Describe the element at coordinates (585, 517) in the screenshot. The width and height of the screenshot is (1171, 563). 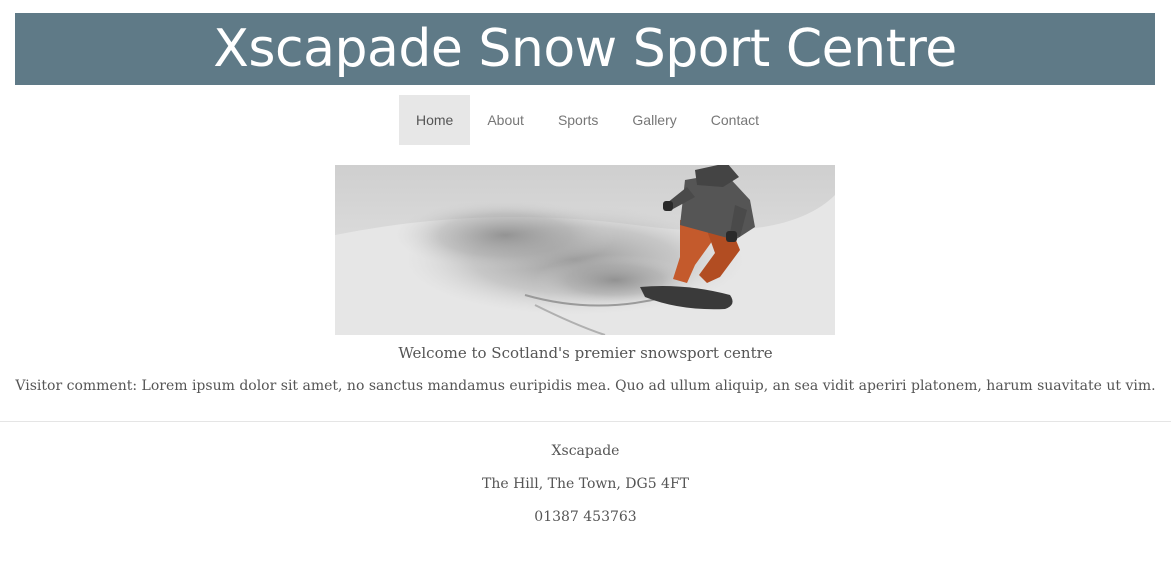
I see `footer-phone: 01387 453763` at that location.